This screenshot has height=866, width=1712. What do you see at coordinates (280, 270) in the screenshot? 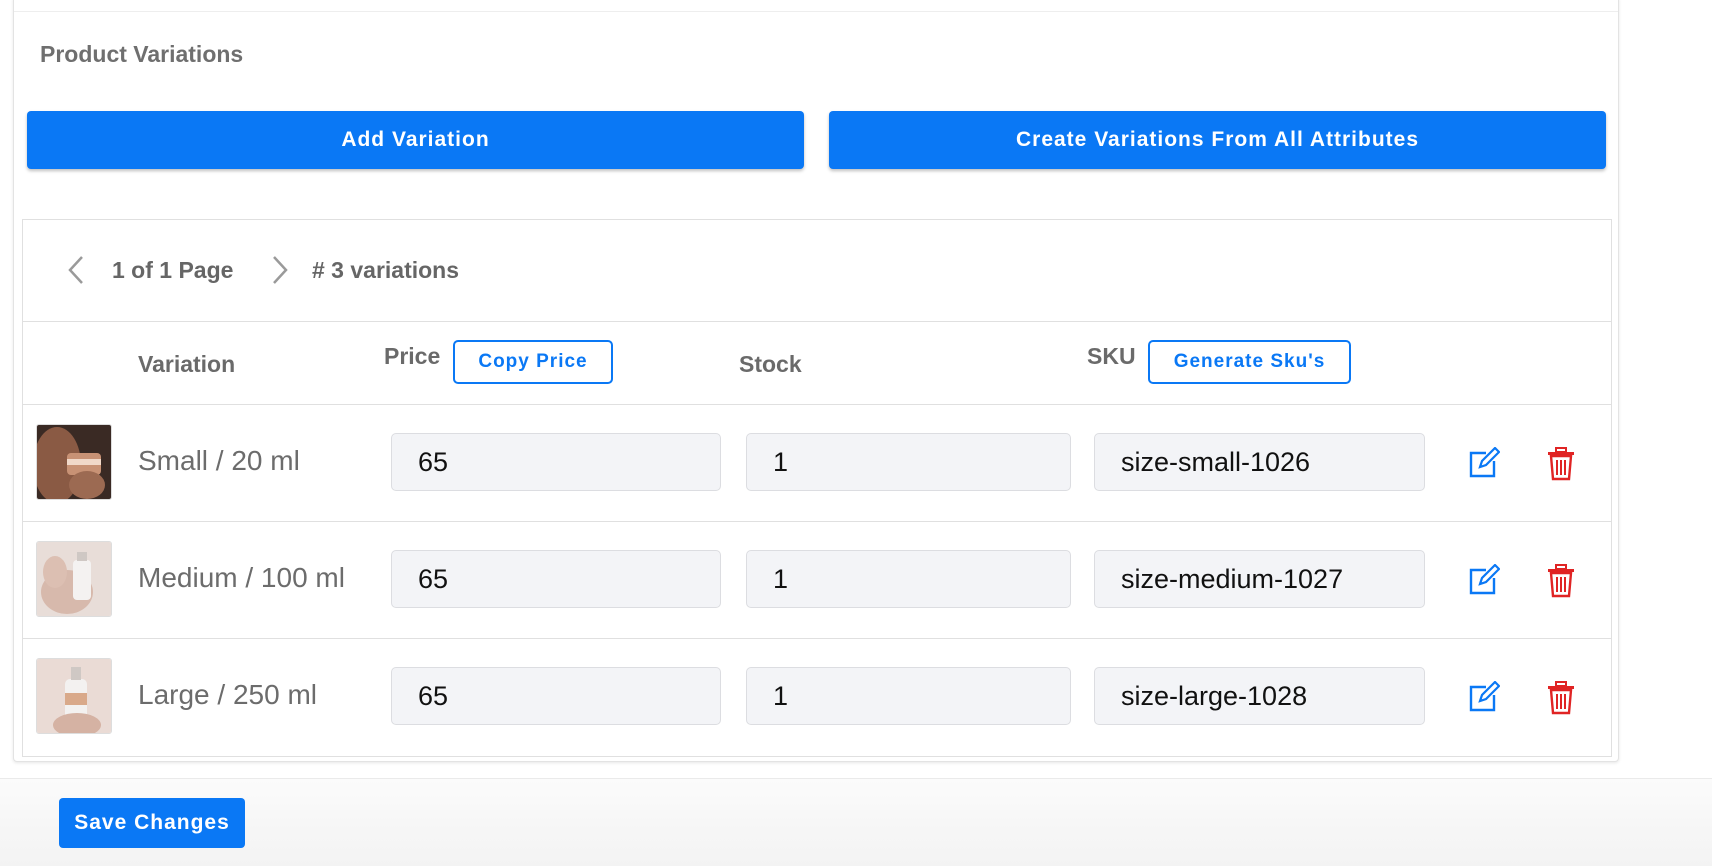
I see `chevron-right-icon` at bounding box center [280, 270].